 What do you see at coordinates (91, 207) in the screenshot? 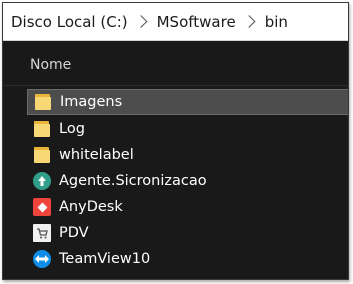
I see `file-name: AnyDesk` at bounding box center [91, 207].